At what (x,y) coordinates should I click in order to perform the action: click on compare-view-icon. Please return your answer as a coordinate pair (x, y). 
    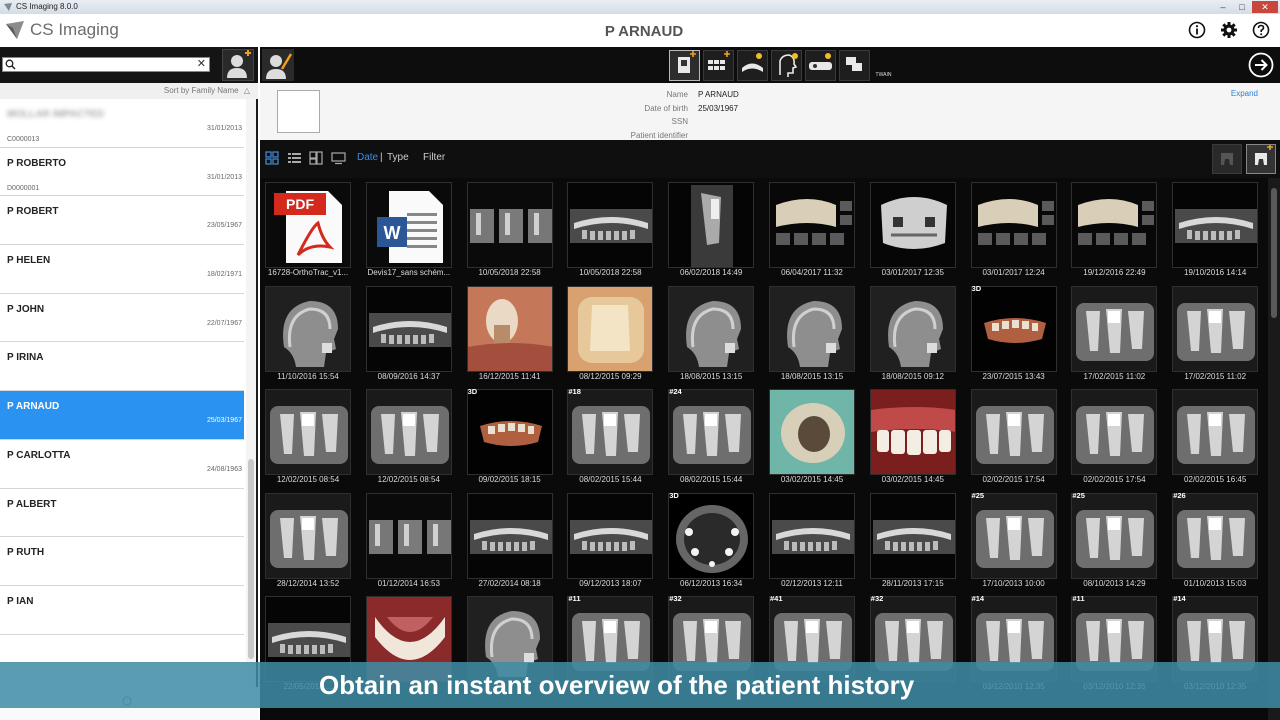
    Looking at the image, I should click on (316, 158).